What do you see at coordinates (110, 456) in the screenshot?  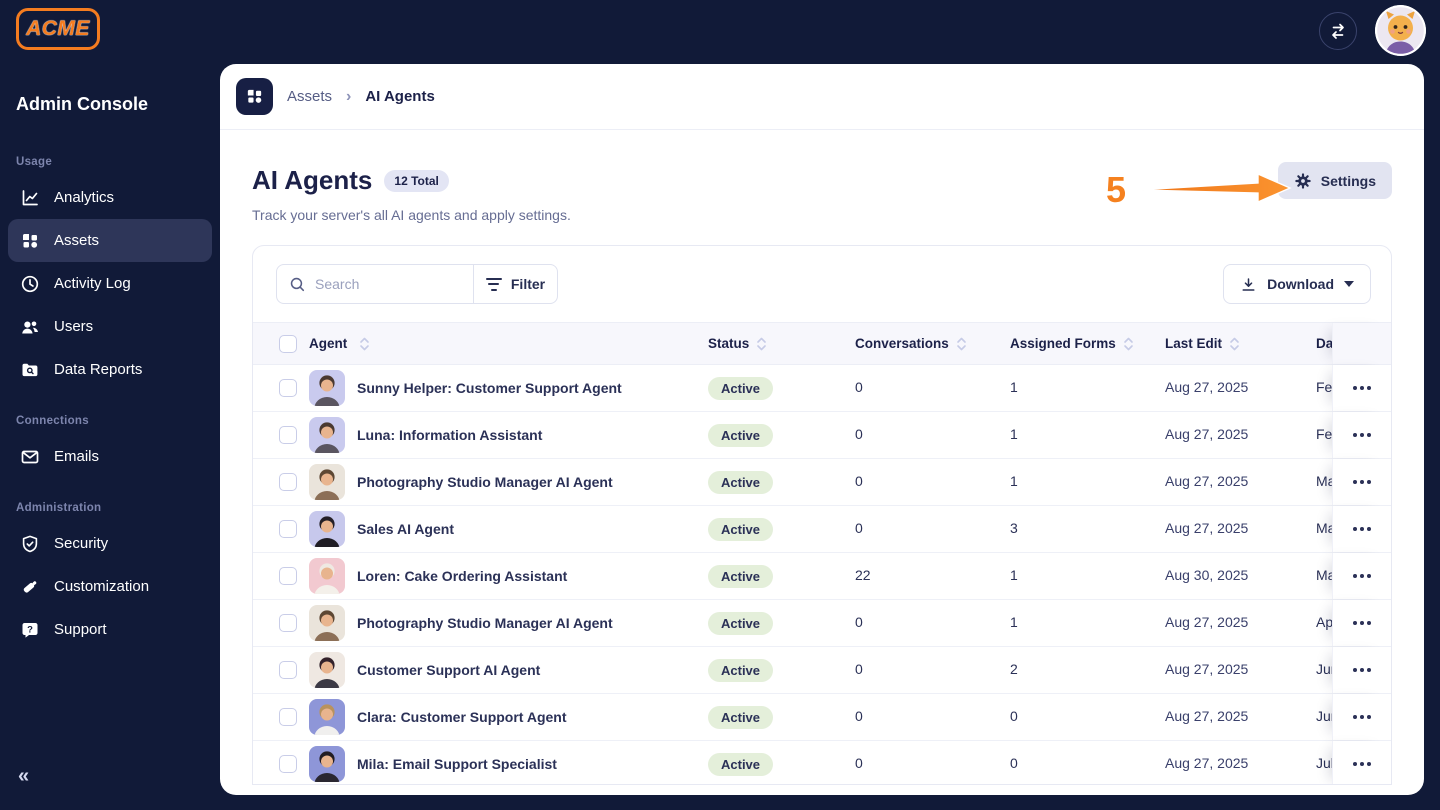 I see `sidebar-item-emails: Emails` at bounding box center [110, 456].